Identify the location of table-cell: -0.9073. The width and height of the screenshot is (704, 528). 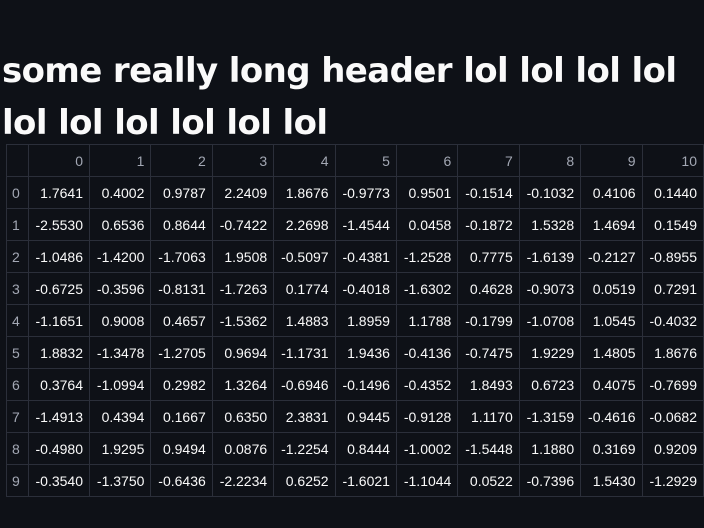
(550, 288).